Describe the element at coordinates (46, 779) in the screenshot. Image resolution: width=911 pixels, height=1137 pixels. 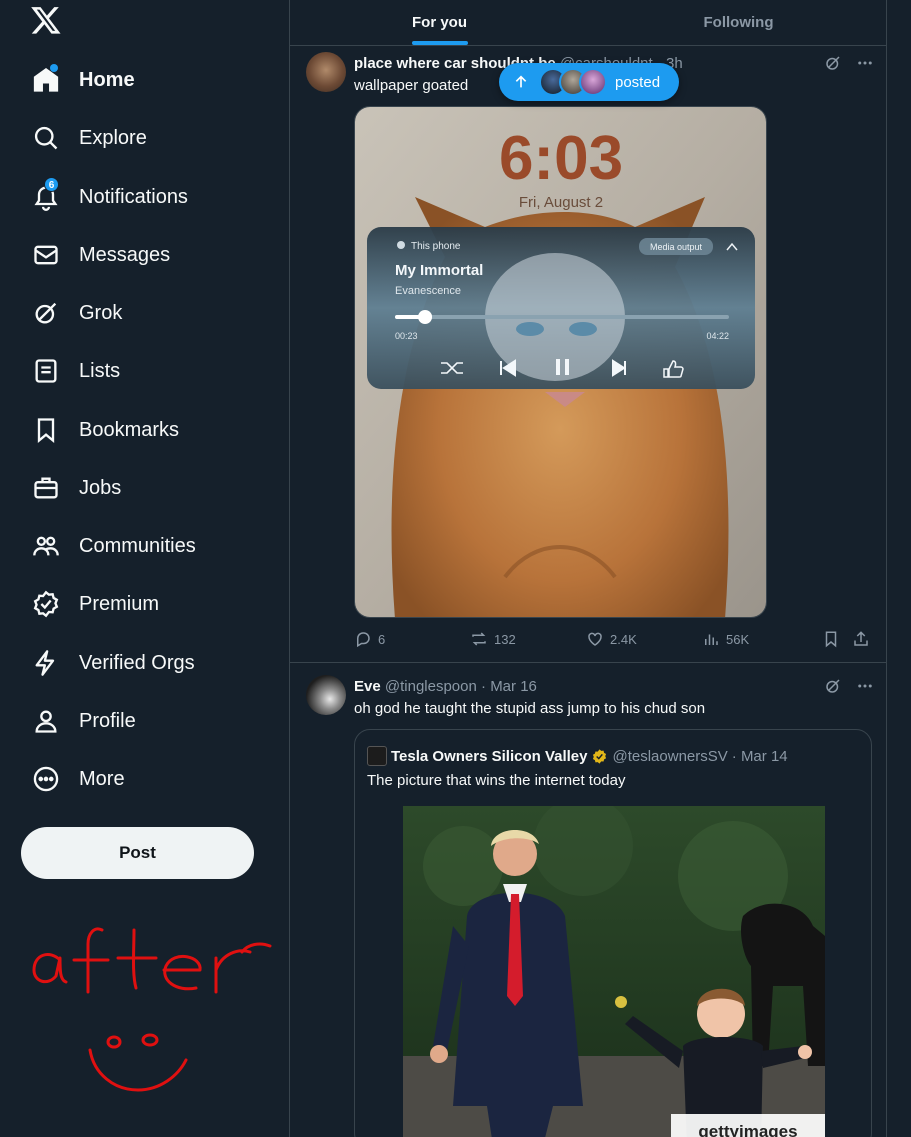
I see `more-circle-icon` at that location.